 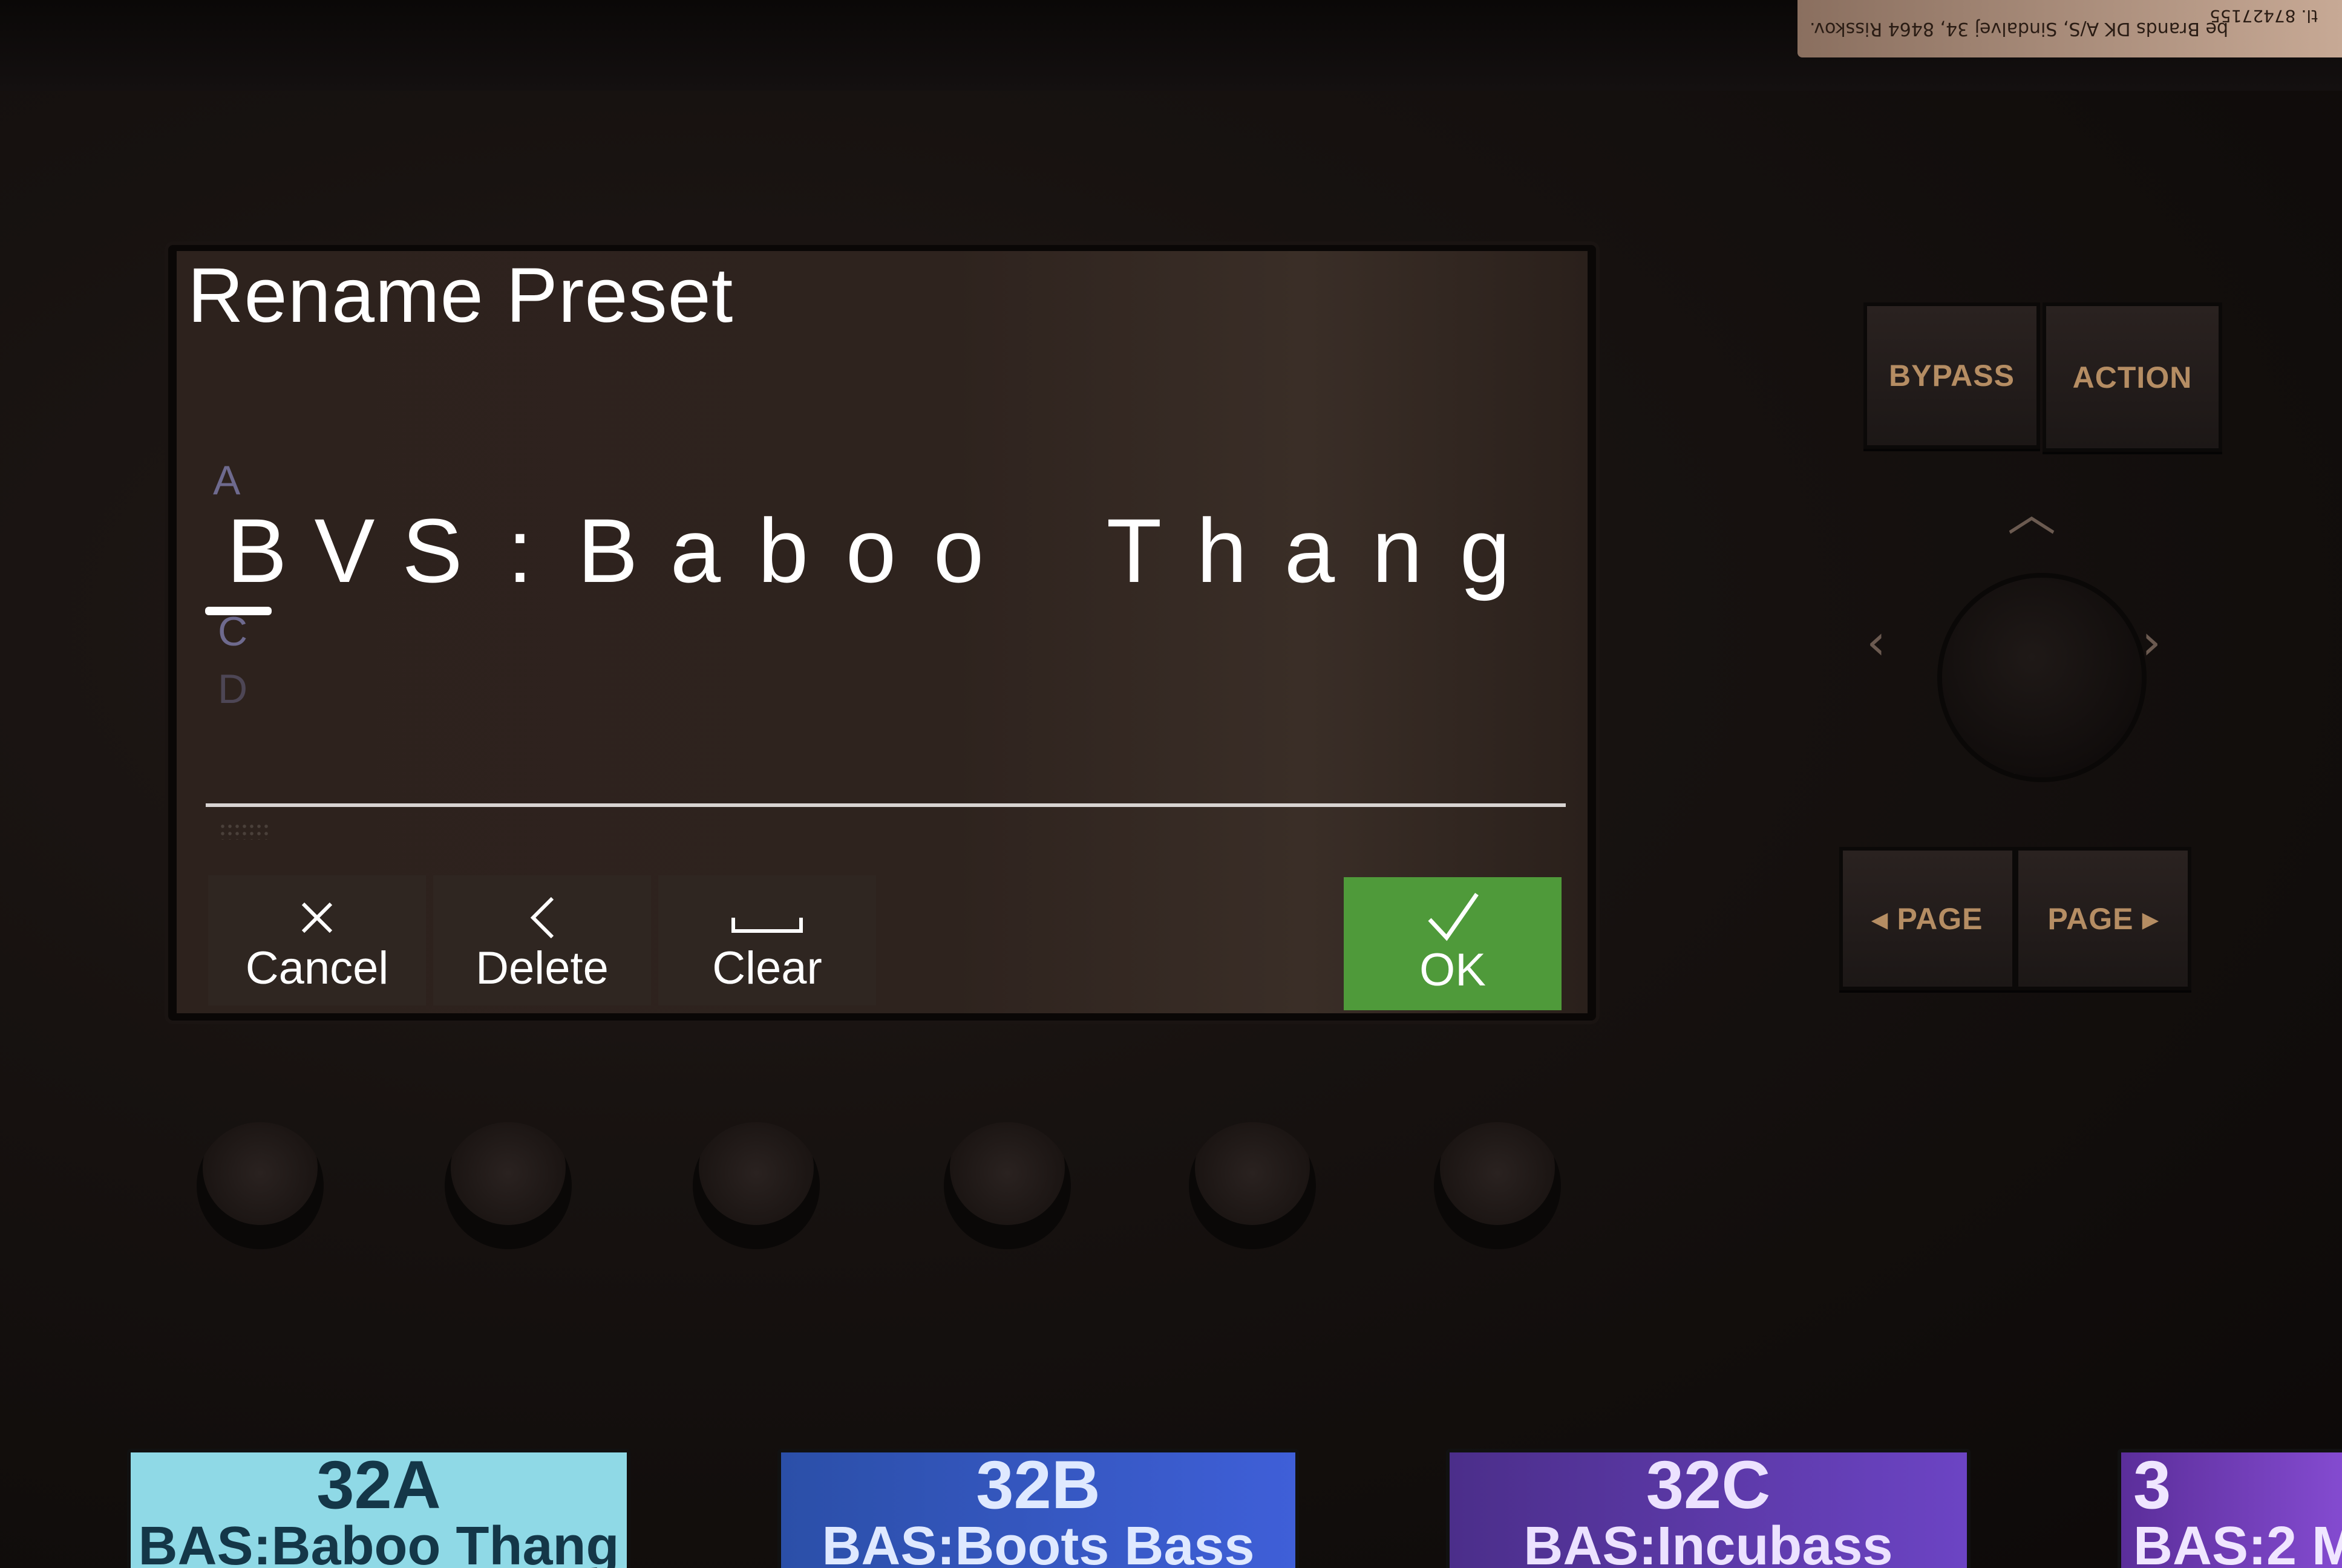 What do you see at coordinates (245, 831) in the screenshot?
I see `dotted-indicator` at bounding box center [245, 831].